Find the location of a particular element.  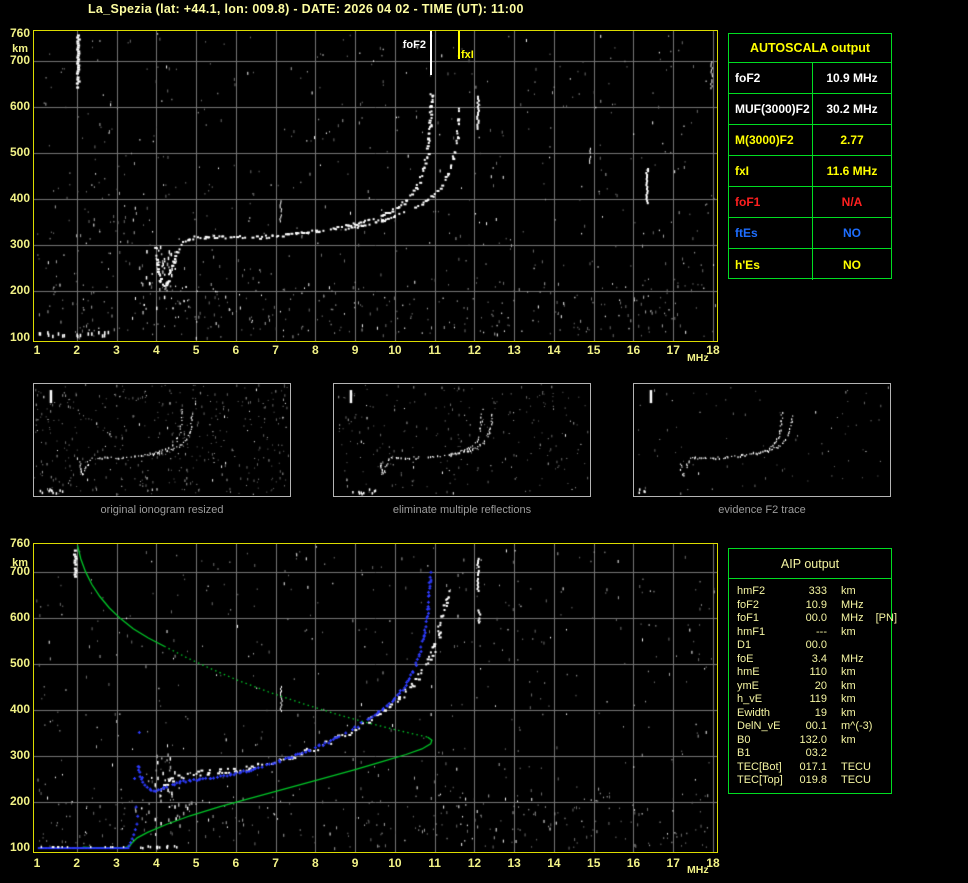

aip-table-header: AIP output is located at coordinates (810, 564).